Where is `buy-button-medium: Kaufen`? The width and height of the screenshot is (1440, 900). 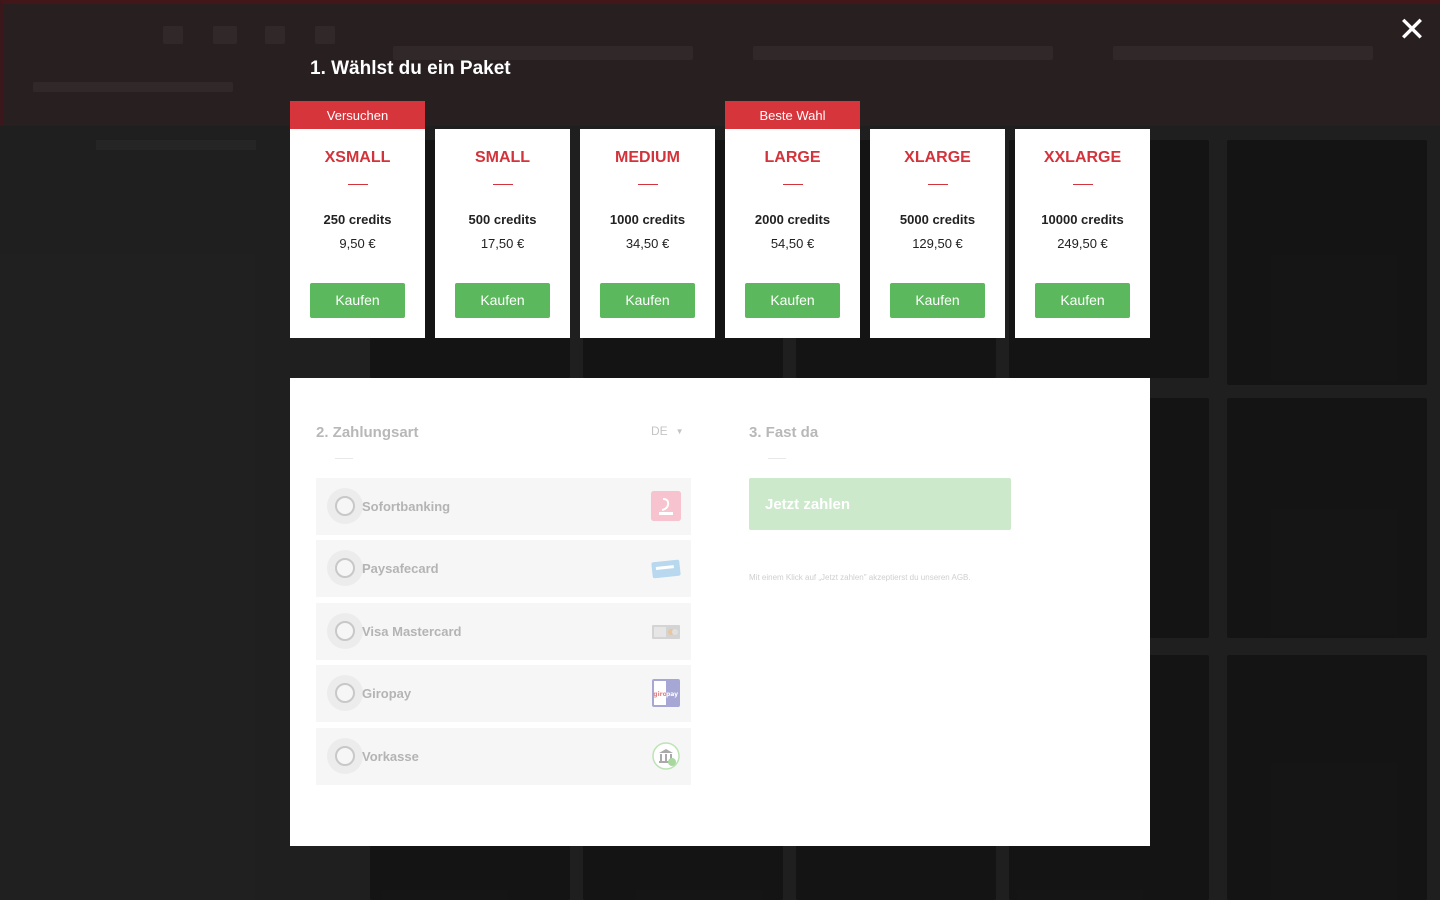 buy-button-medium: Kaufen is located at coordinates (647, 300).